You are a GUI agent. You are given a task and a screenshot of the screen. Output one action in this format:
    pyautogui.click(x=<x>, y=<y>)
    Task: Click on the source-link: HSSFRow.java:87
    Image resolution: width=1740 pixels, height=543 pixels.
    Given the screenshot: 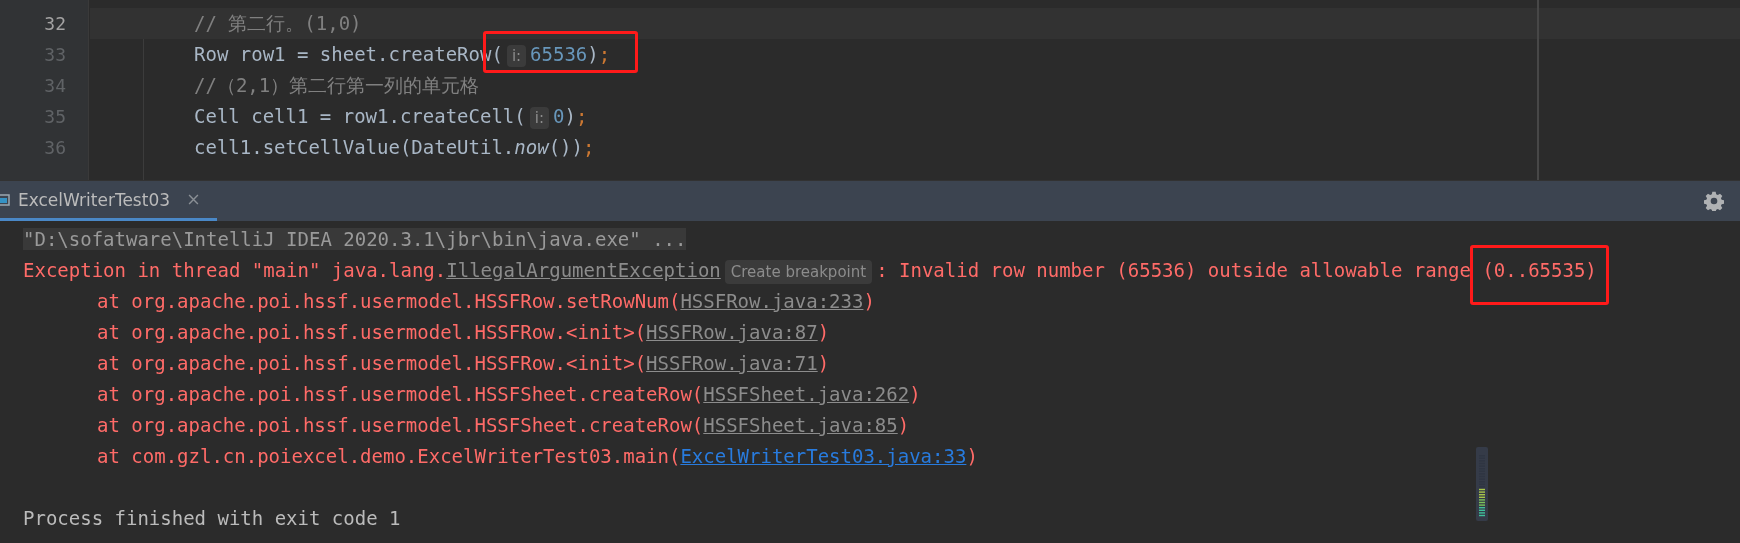 What is the action you would take?
    pyautogui.click(x=732, y=332)
    